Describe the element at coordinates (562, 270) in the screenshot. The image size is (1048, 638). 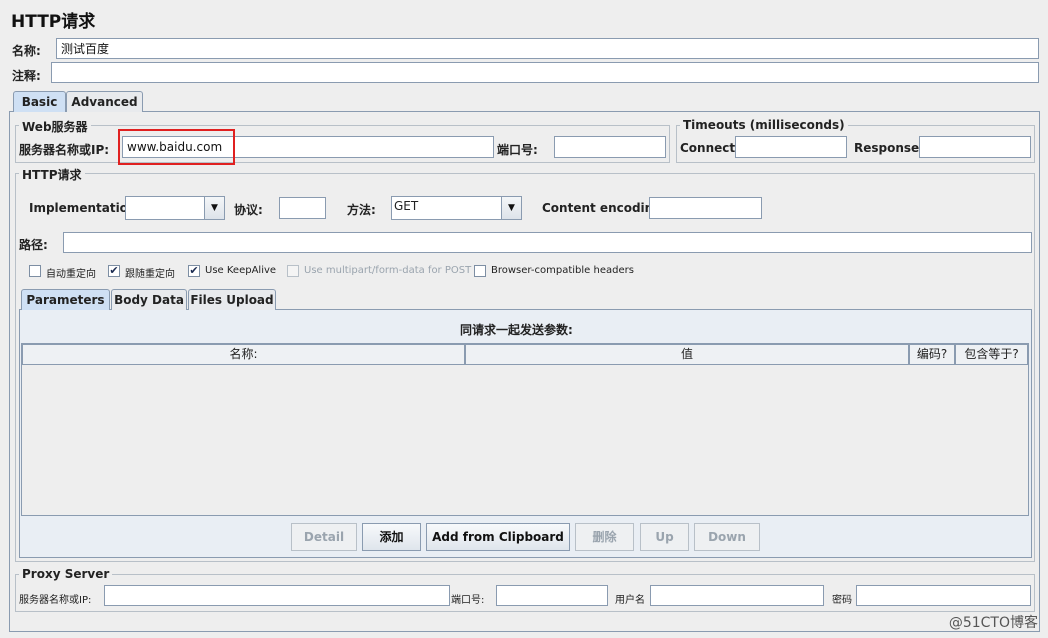
I see `browser-headers-label: Browser-compatible headers` at that location.